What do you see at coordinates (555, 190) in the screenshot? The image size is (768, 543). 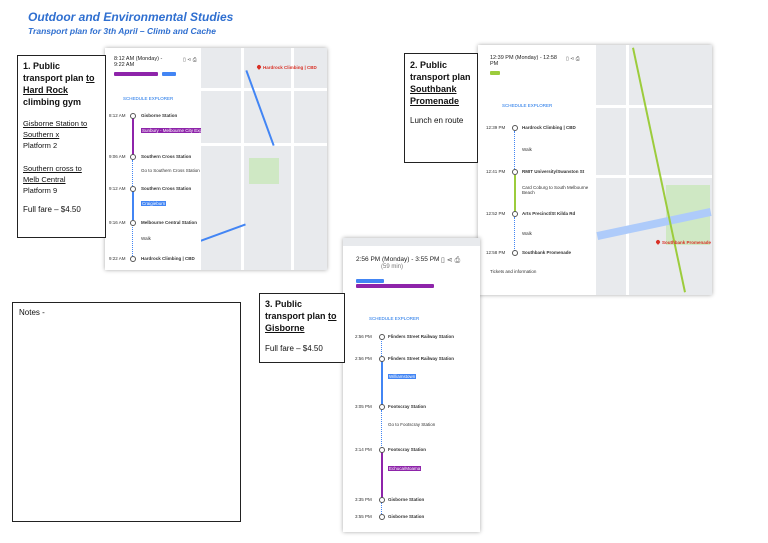 I see `stop-name: Card Coburg to South Melbourne Beach` at bounding box center [555, 190].